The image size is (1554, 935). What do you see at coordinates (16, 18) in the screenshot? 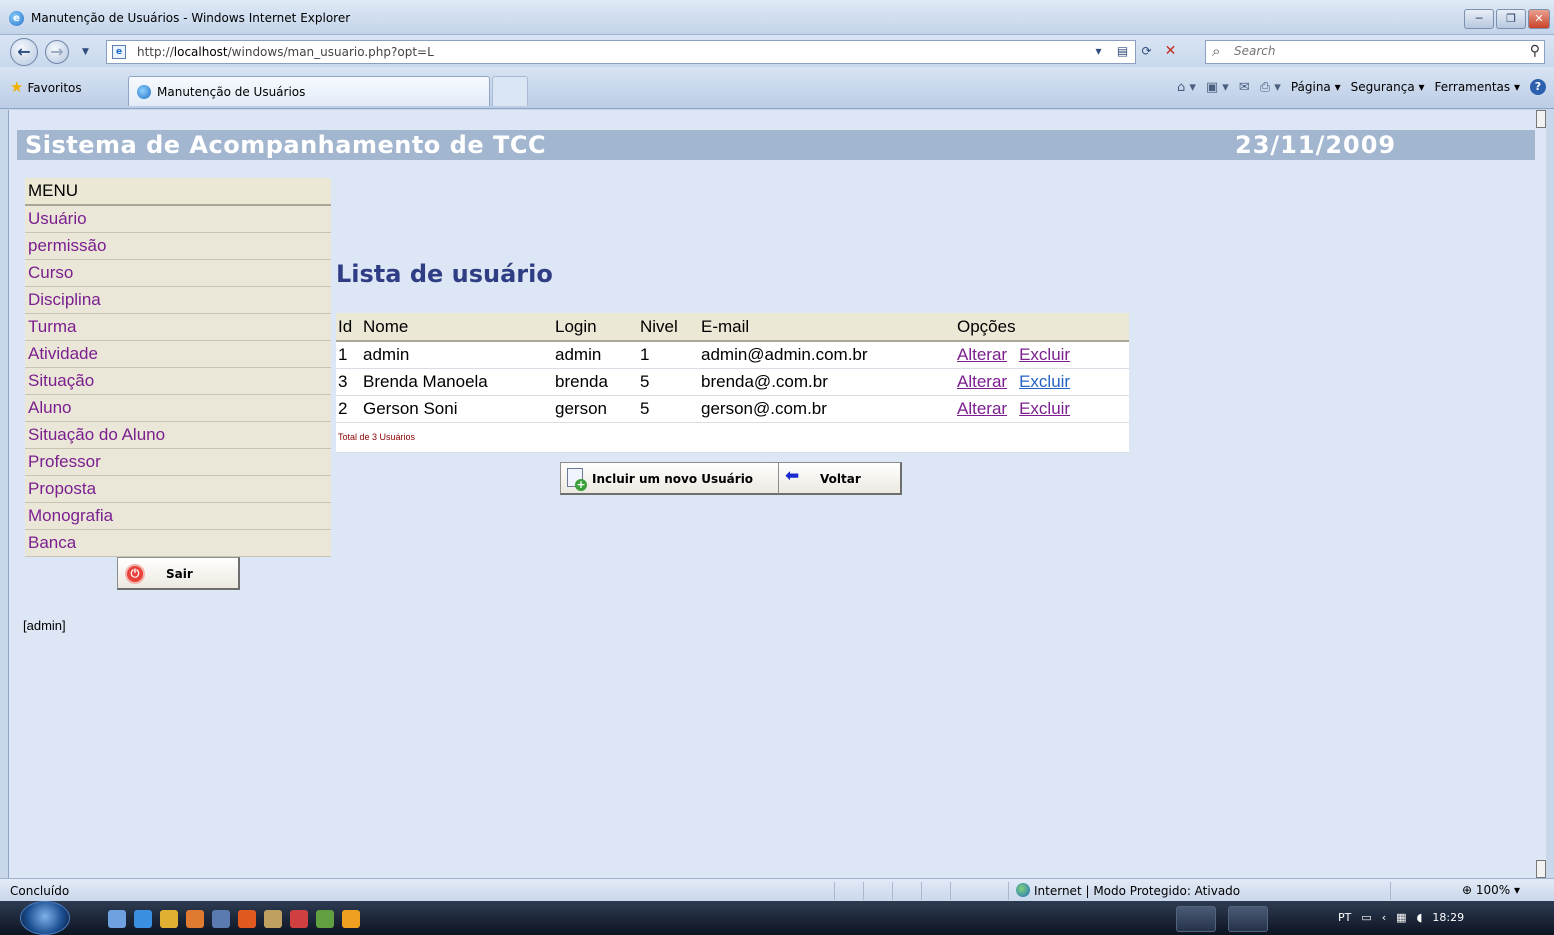
I see `ie-logo-icon: e` at bounding box center [16, 18].